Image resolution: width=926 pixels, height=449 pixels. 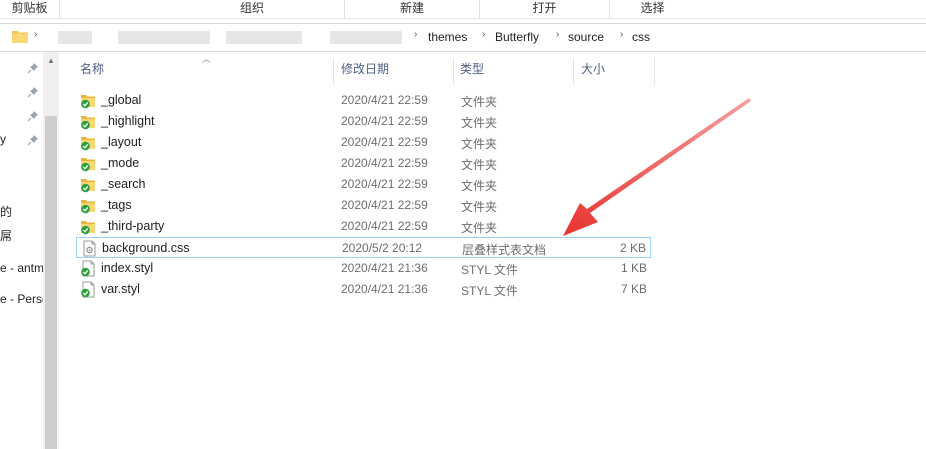 What do you see at coordinates (3, 139) in the screenshot?
I see `nav-item-partial: y` at bounding box center [3, 139].